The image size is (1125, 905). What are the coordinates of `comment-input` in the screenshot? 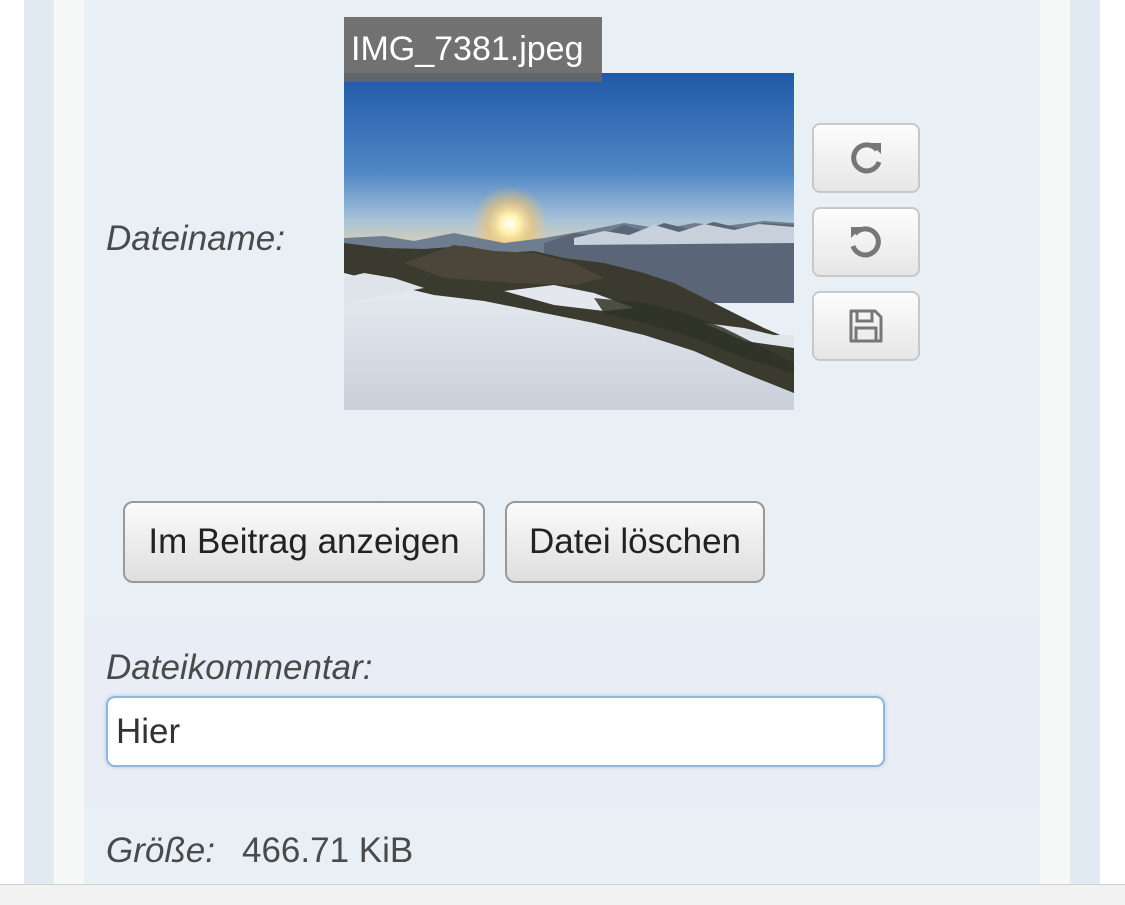 It's located at (495, 731).